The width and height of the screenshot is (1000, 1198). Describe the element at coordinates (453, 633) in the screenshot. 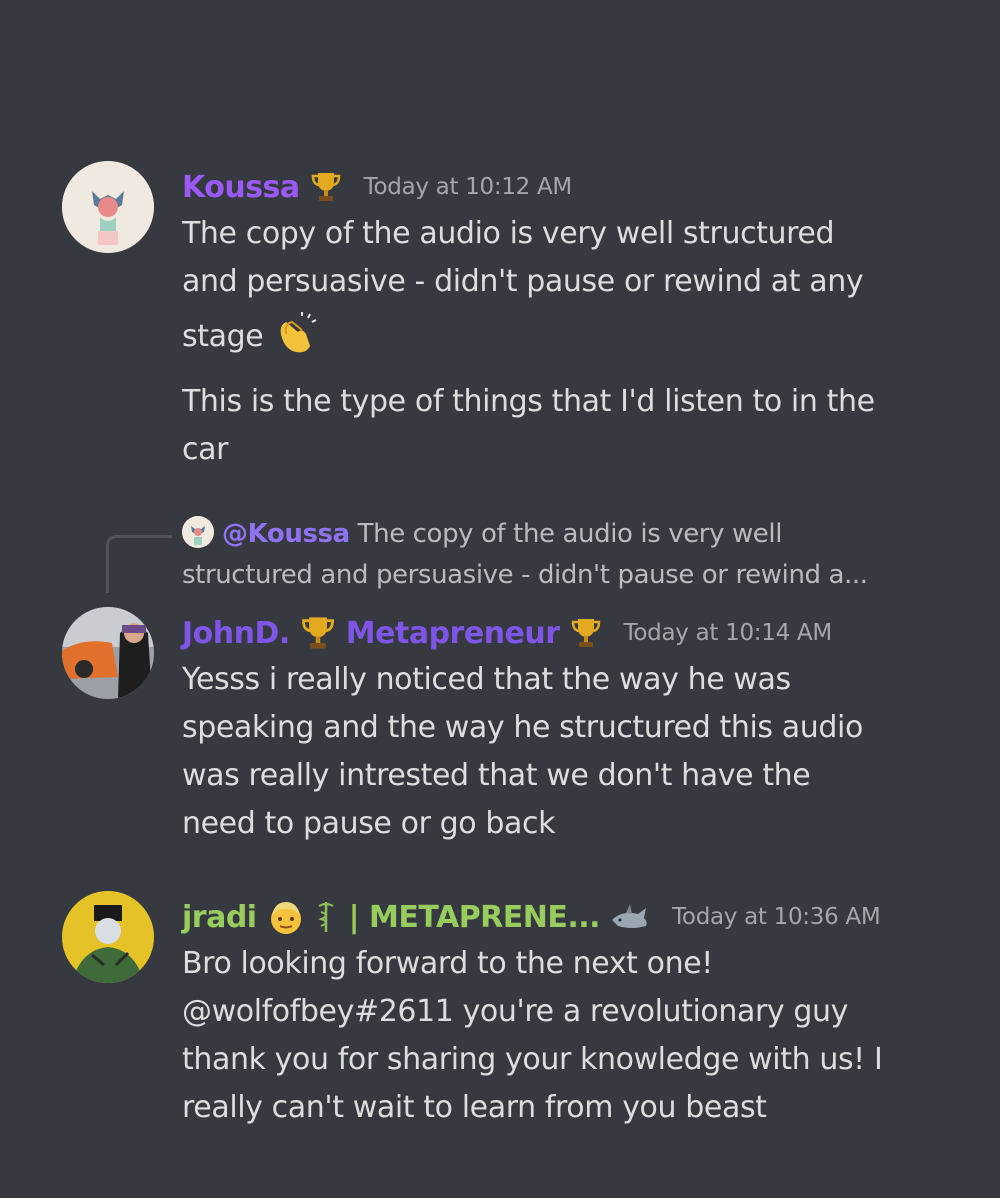

I see `username-suffix: Metapreneur` at that location.